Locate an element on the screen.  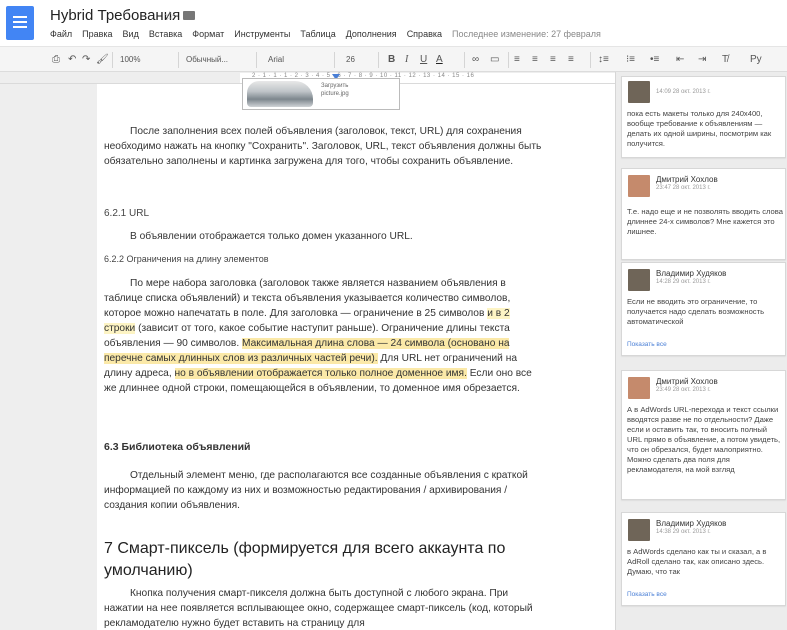
comment-icon: ▭ is located at coordinates (494, 60).